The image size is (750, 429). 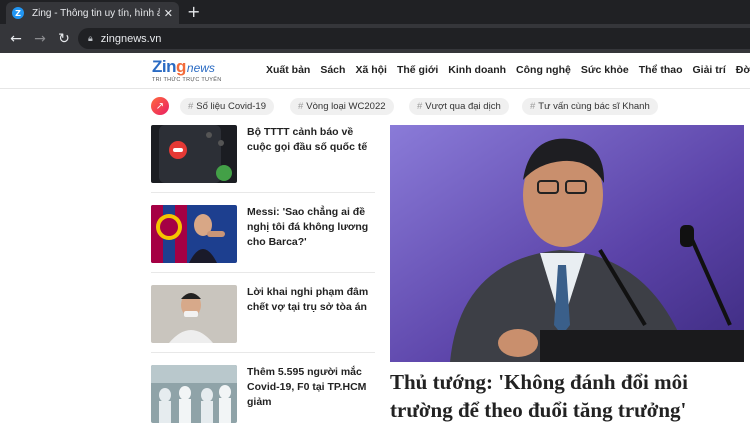 I want to click on menu-item-cong-nghe: Công nghệ, so click(x=543, y=70).